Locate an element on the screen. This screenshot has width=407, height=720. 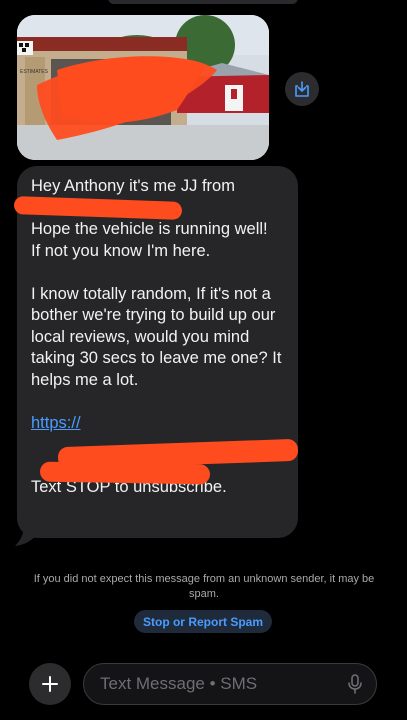
plus-icon is located at coordinates (50, 684).